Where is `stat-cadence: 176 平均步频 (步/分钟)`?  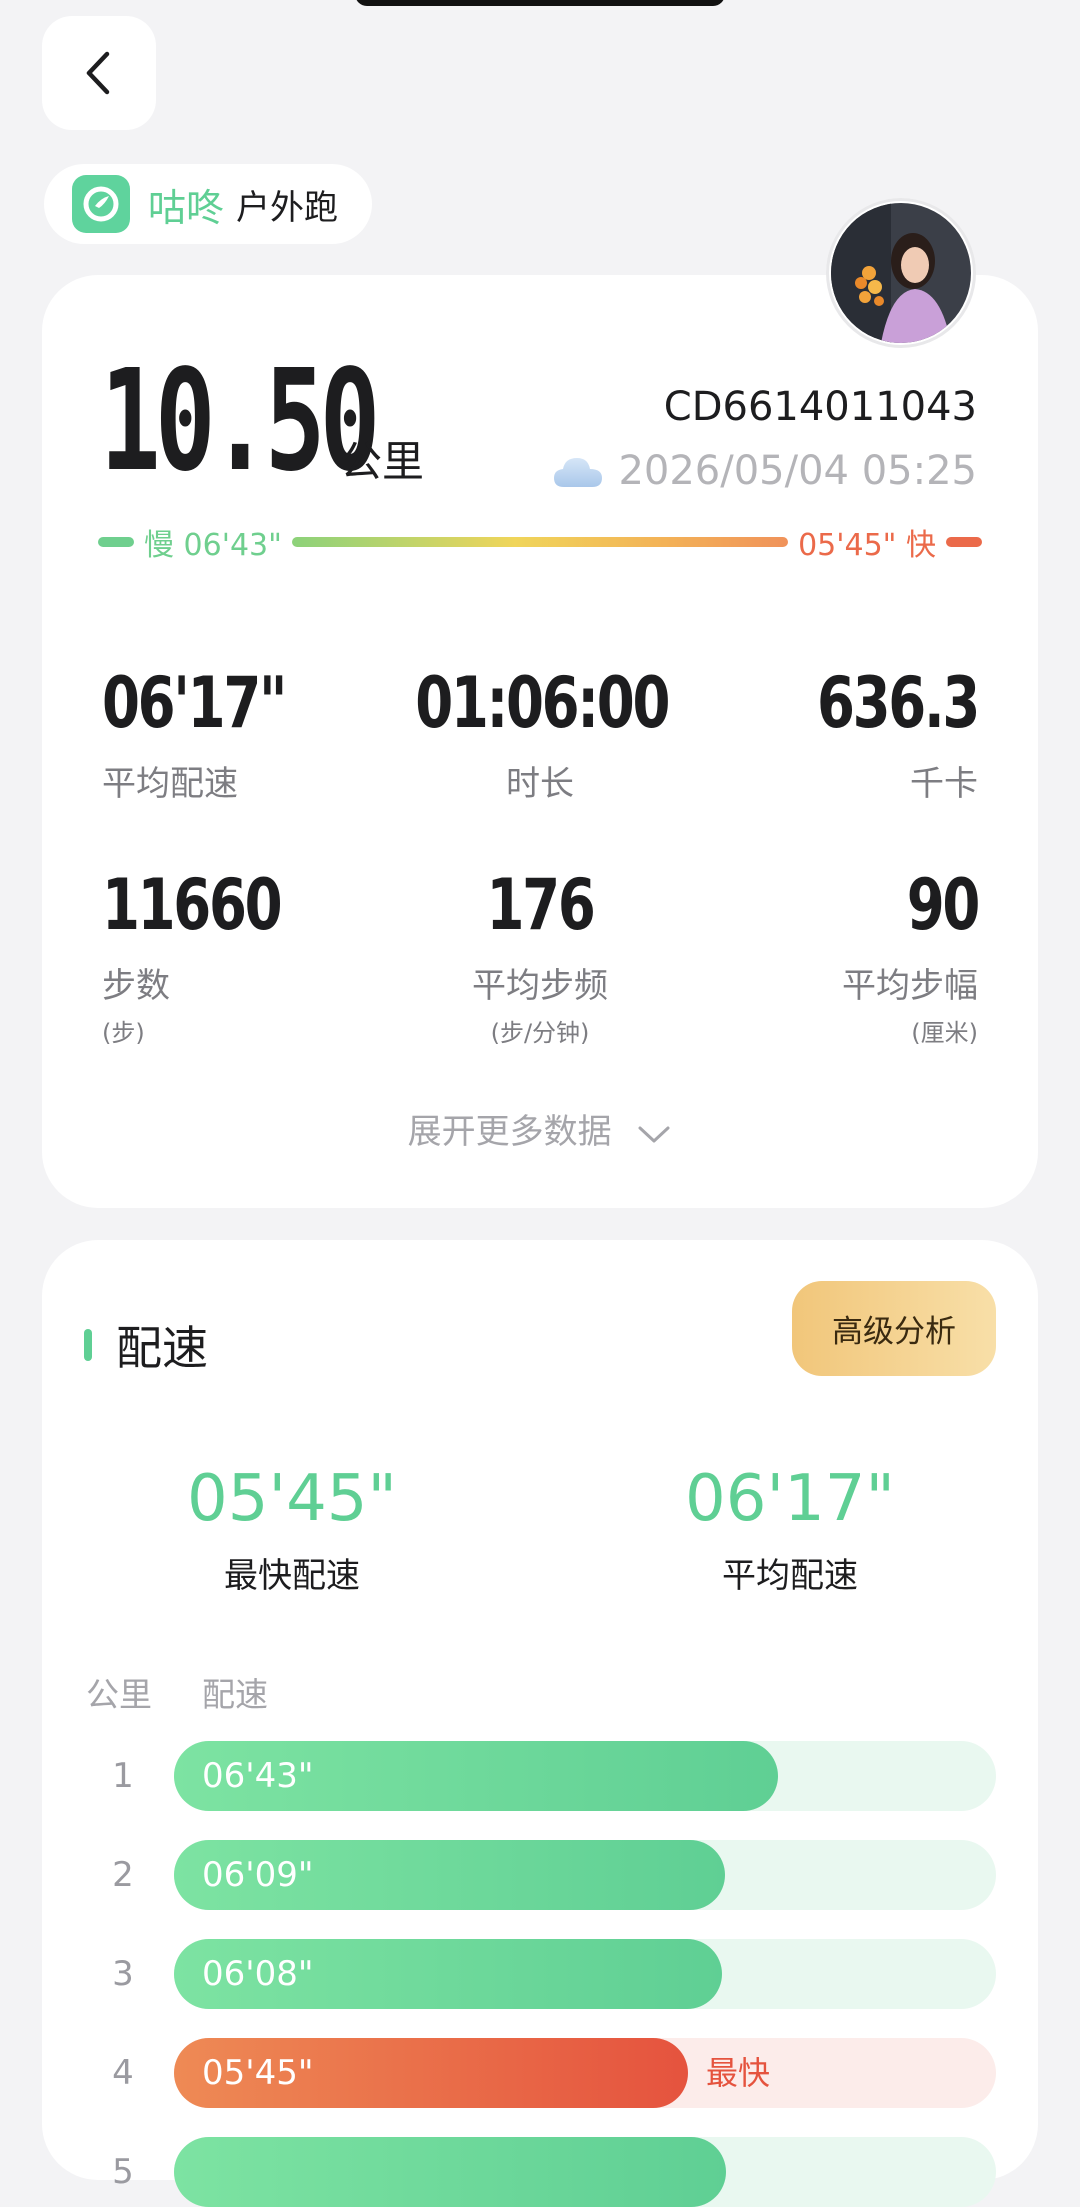 stat-cadence: 176 平均步频 (步/分钟) is located at coordinates (540, 959).